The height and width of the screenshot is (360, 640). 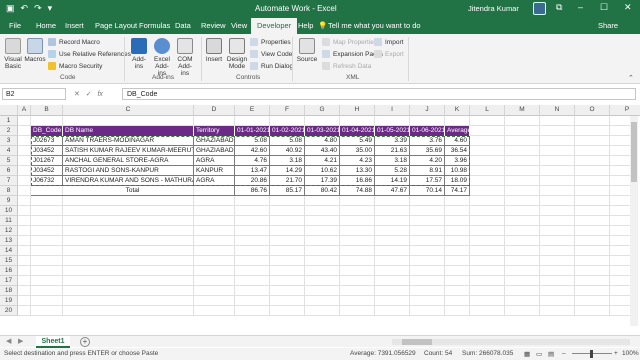 What do you see at coordinates (427, 141) in the screenshot?
I see `table-cell: 3.76` at bounding box center [427, 141].